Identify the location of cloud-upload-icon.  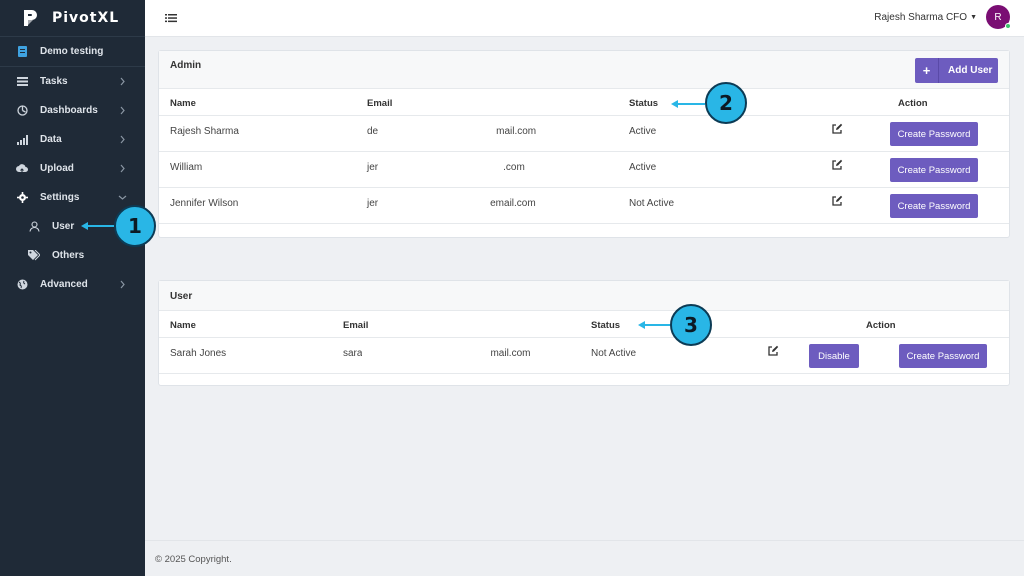
(22, 169).